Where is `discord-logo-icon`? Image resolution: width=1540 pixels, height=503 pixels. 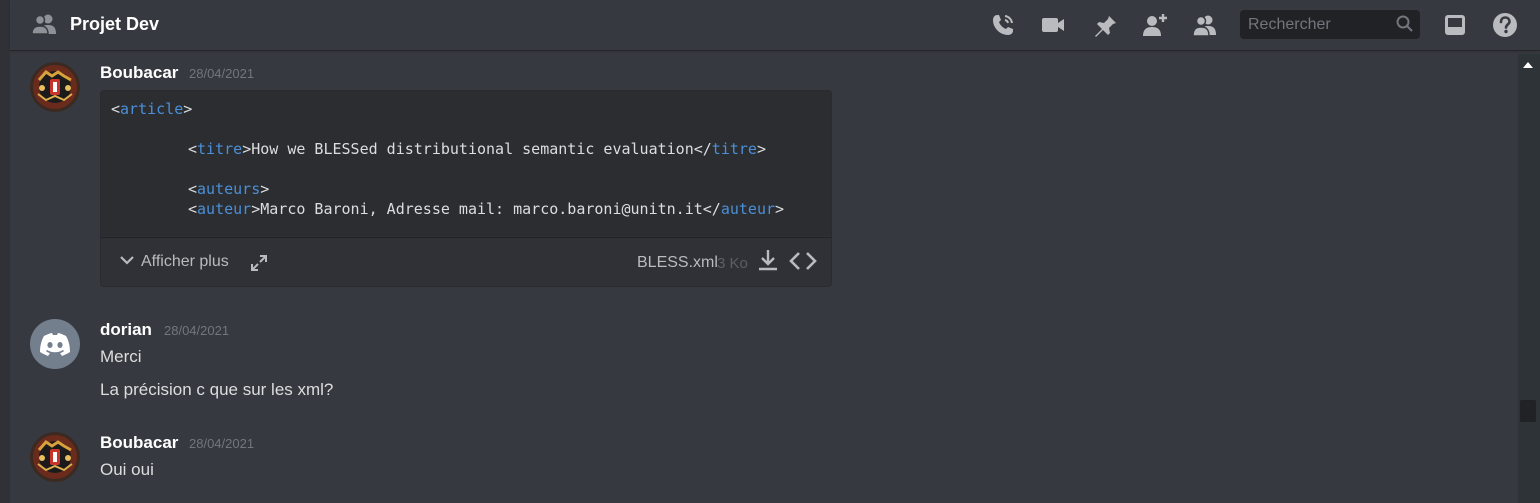
discord-logo-icon is located at coordinates (55, 344).